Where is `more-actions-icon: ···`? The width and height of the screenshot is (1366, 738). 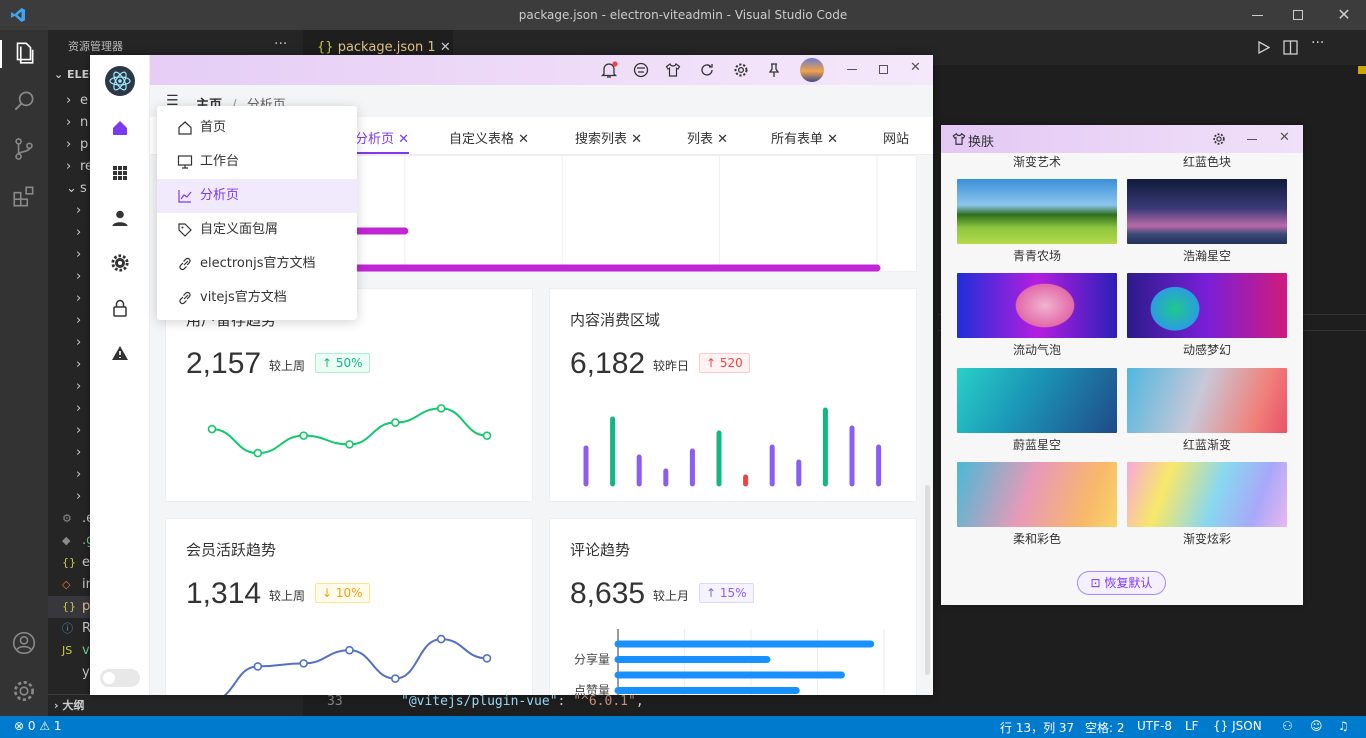 more-actions-icon: ··· is located at coordinates (280, 44).